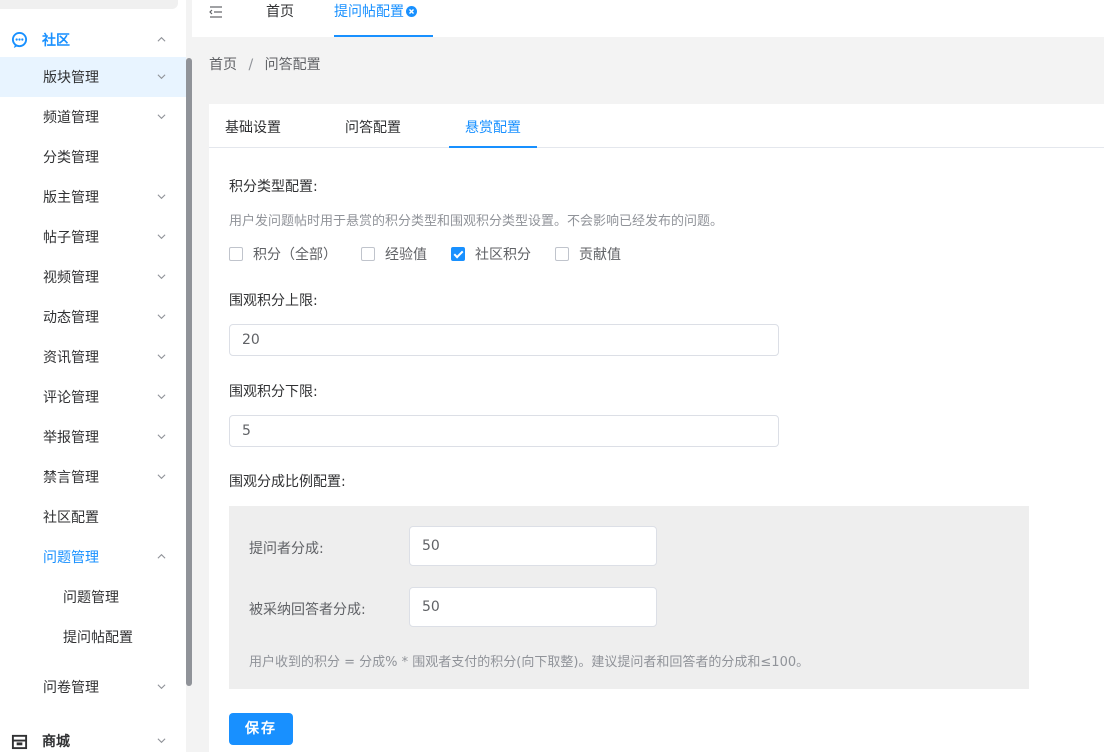 This screenshot has height=752, width=1104. I want to click on sidebar-item-category: 分类管理, so click(93, 157).